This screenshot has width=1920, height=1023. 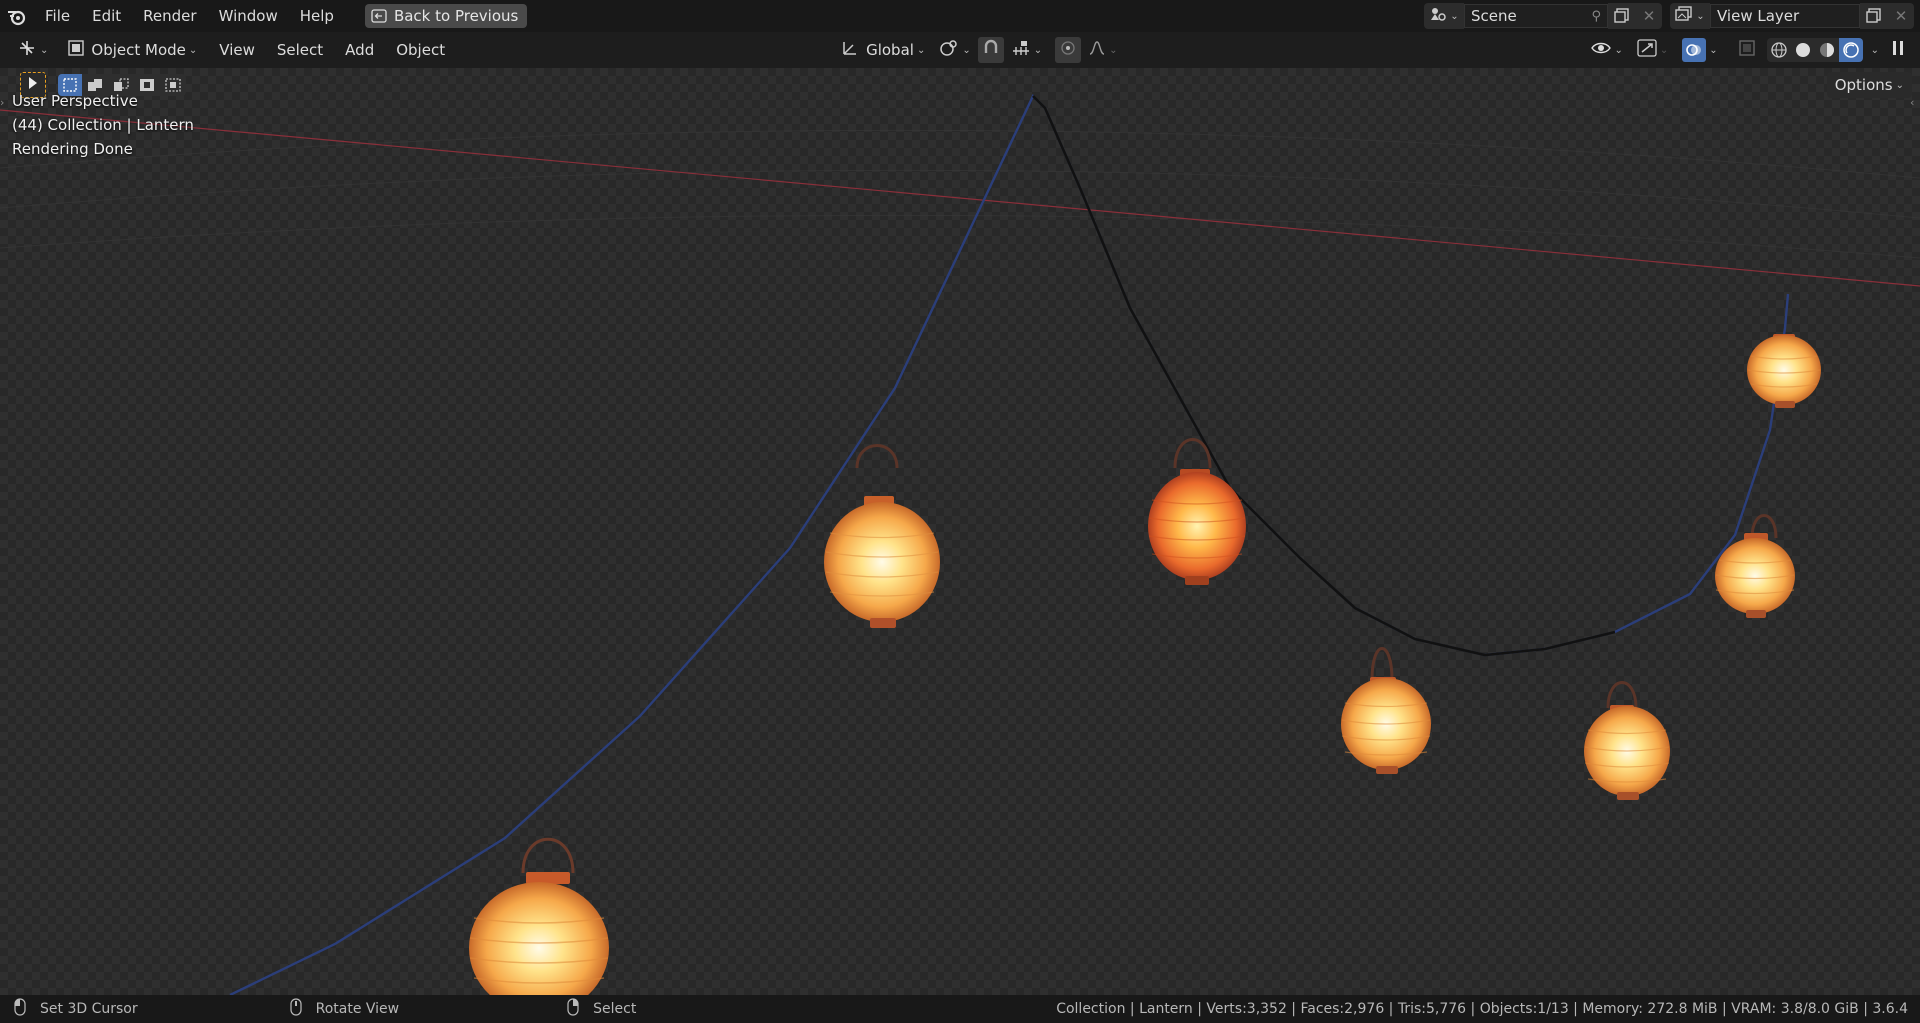 I want to click on proportional-edit-icon, so click(x=1068, y=50).